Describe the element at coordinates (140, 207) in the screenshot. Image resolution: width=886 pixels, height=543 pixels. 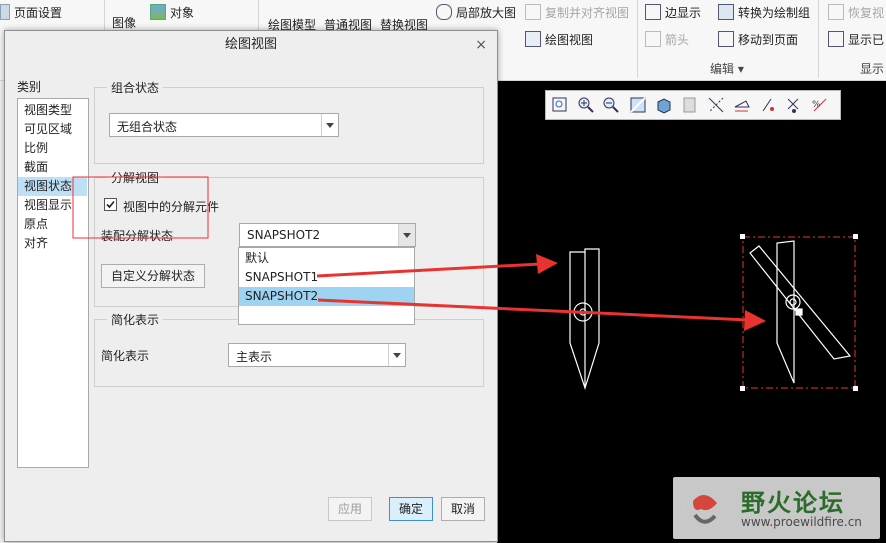
I see `highlight-box` at that location.